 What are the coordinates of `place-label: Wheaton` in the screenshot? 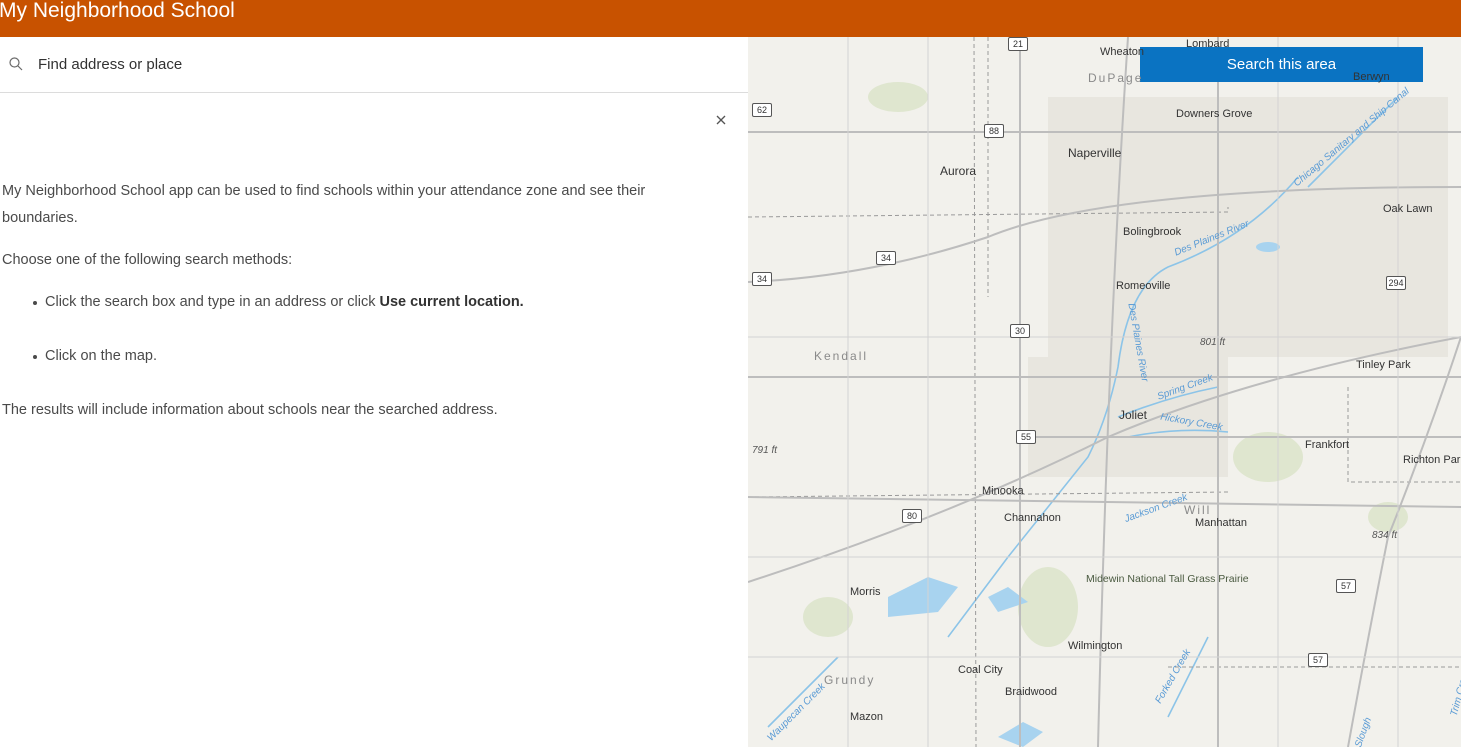 It's located at (1122, 52).